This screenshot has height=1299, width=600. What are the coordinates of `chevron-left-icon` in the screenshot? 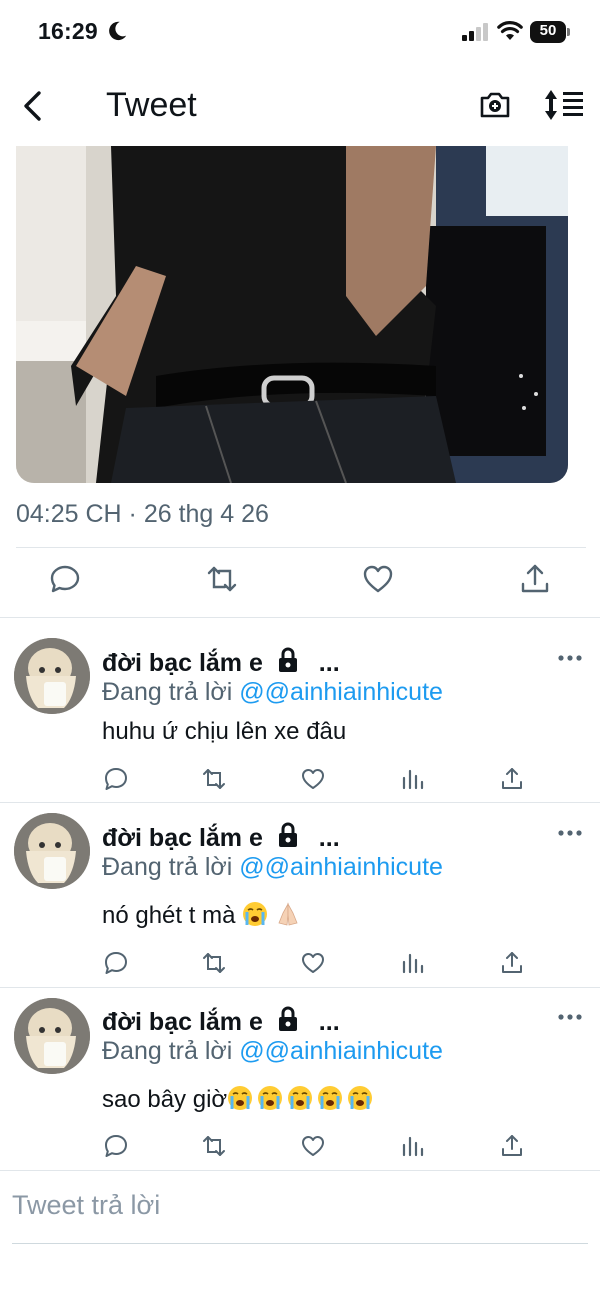 It's located at (34, 106).